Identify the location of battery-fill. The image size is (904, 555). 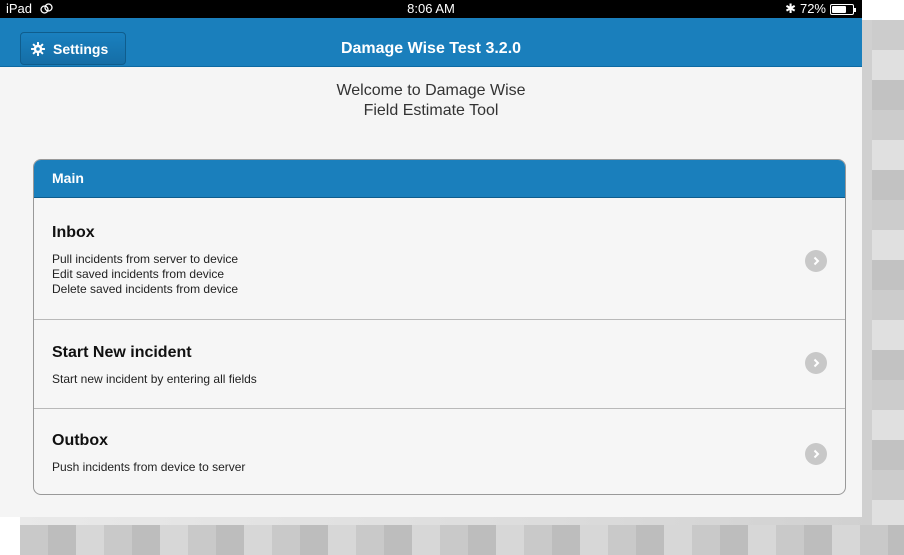
(839, 9).